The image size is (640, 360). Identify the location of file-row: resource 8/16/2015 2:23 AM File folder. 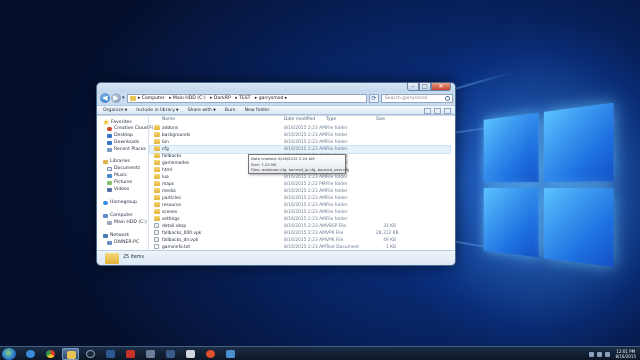
(300, 205).